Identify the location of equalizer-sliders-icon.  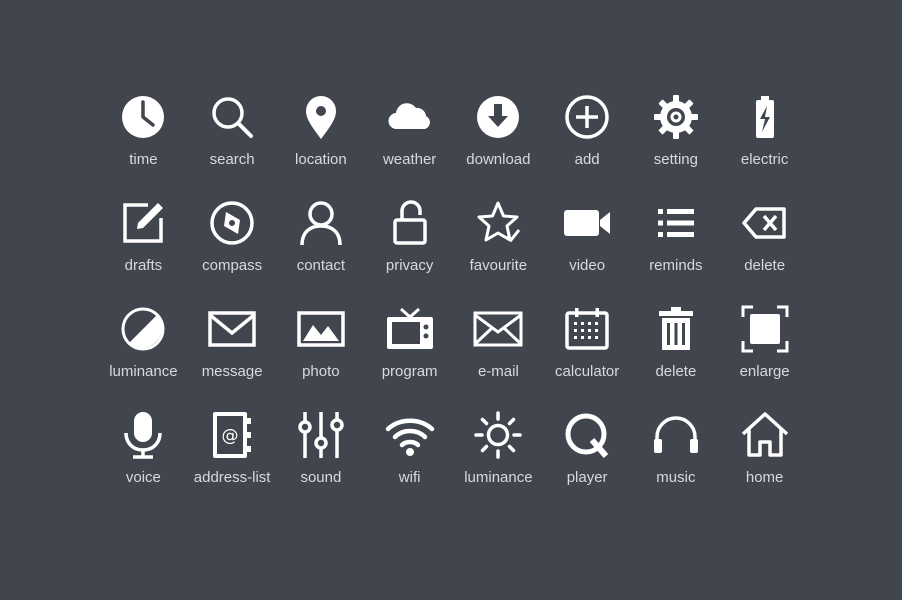
(321, 435).